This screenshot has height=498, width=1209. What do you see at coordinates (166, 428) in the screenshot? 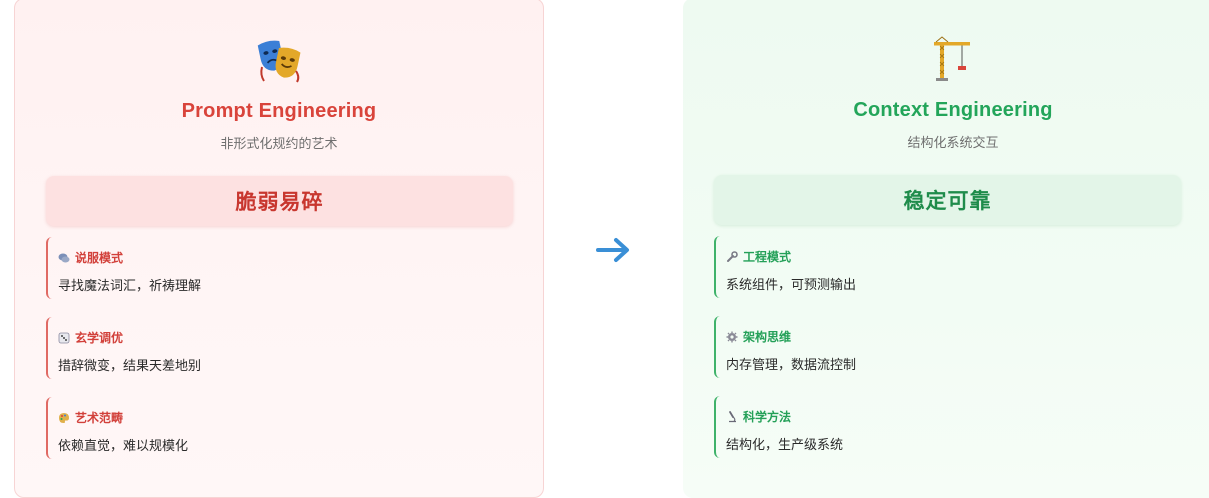
I see `feature-card: 艺术范畴 依赖直觉，难以规模化` at bounding box center [166, 428].